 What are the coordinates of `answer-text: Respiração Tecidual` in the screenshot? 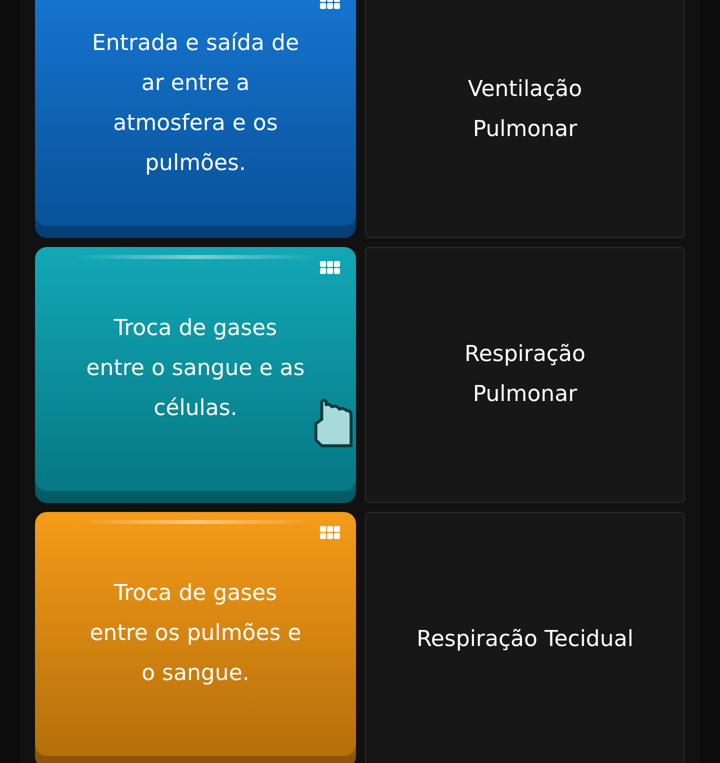 It's located at (525, 640).